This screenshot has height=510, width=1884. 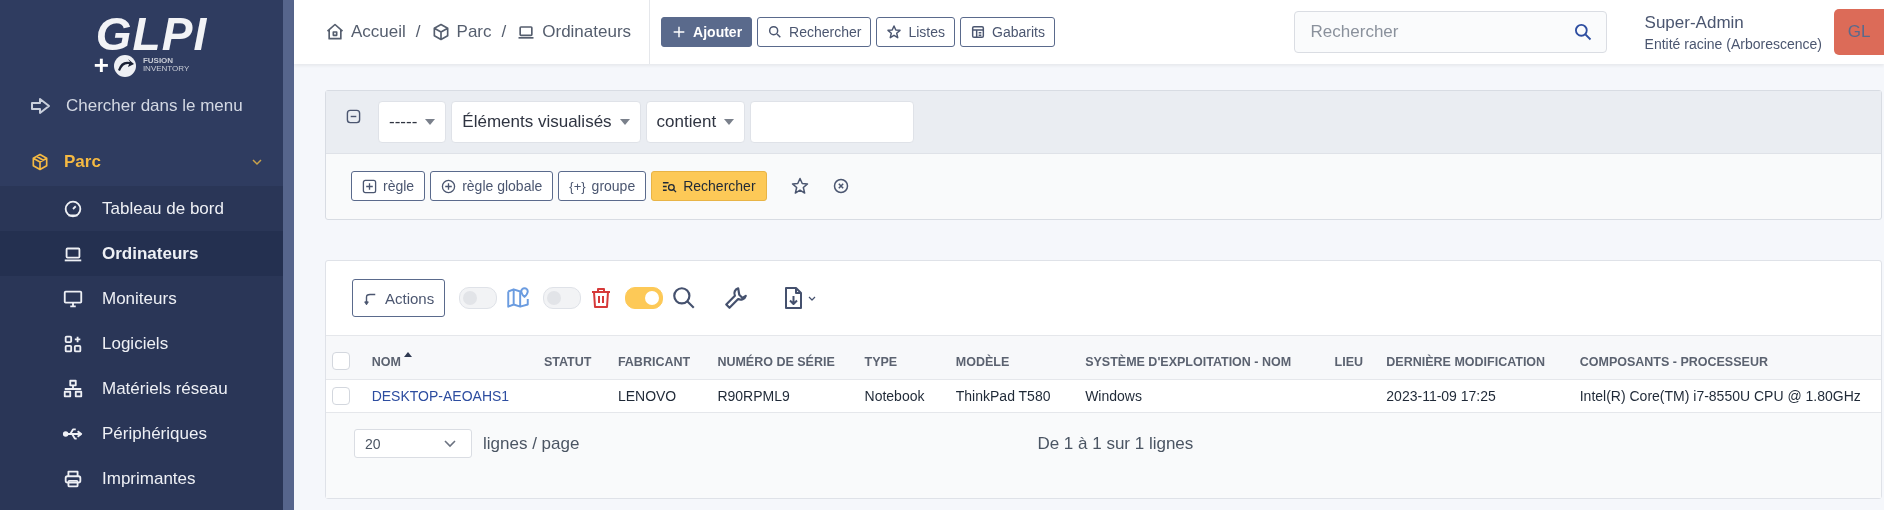 I want to click on column-header: MODÈLE, so click(x=982, y=361).